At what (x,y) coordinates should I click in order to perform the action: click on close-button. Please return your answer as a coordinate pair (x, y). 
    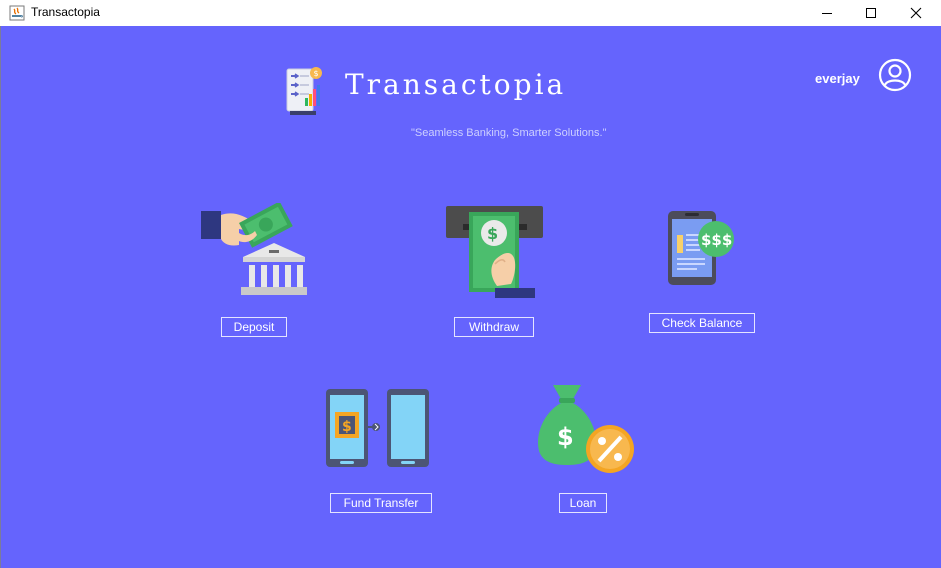
    Looking at the image, I should click on (916, 13).